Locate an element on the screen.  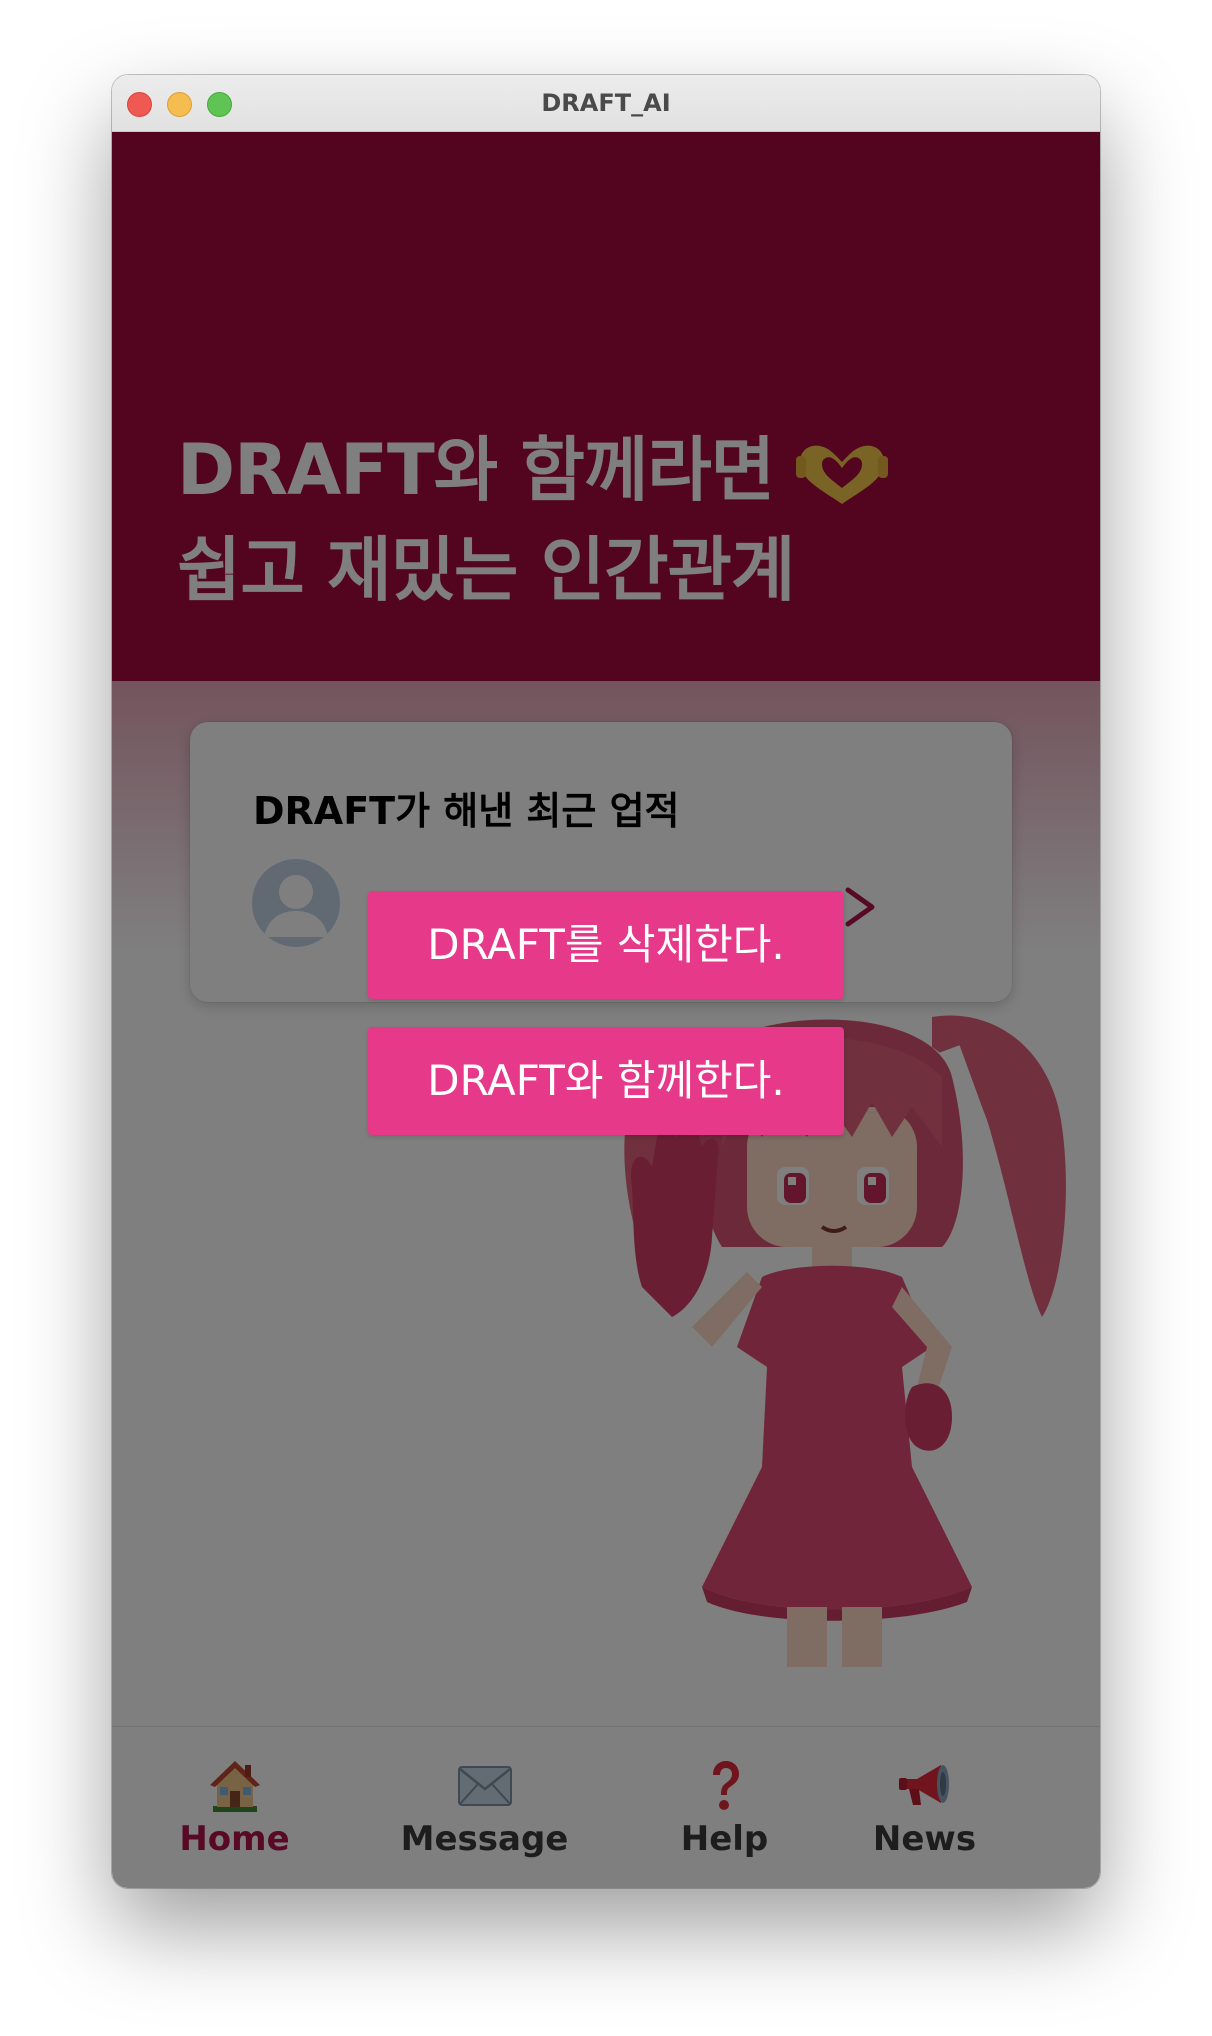
window-title: DRAFT_AI is located at coordinates (606, 103).